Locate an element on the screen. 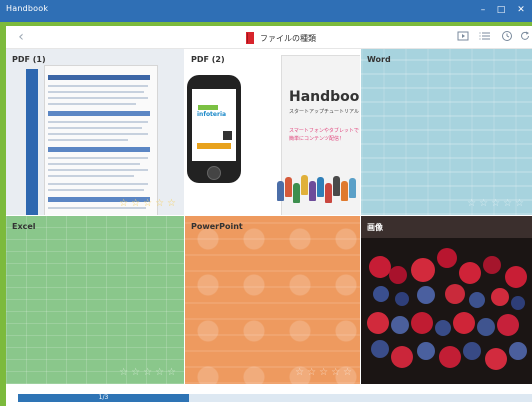 Image resolution: width=532 pixels, height=406 pixels. header-title-group: ファイルの種類 is located at coordinates (281, 38).